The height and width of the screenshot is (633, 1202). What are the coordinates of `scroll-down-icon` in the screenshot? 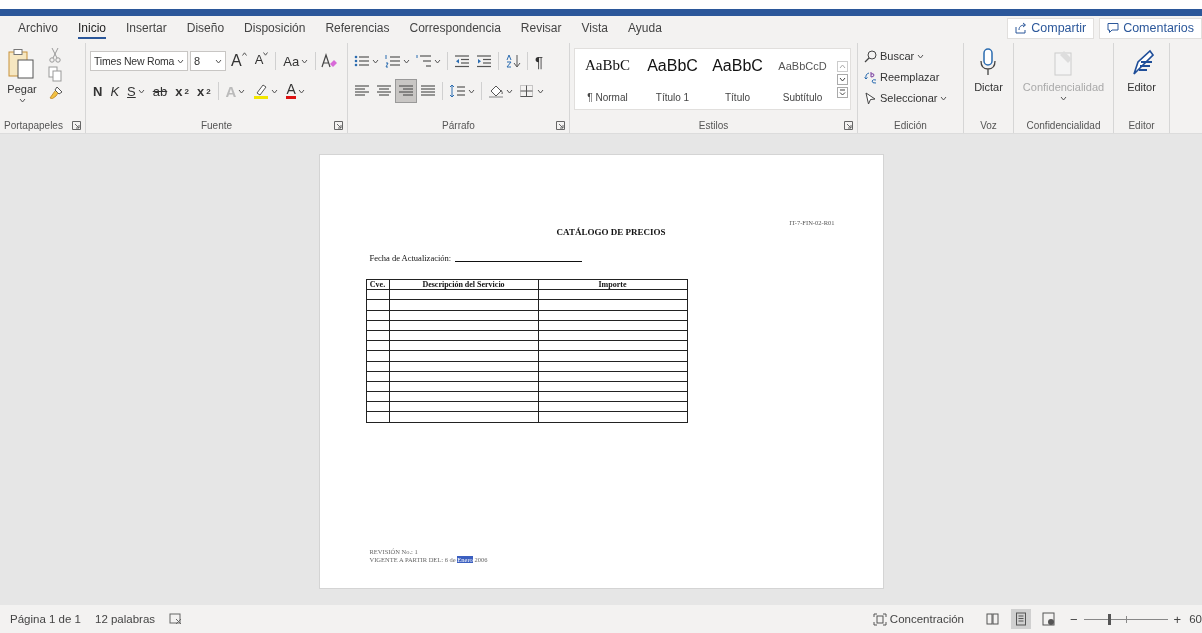 It's located at (842, 79).